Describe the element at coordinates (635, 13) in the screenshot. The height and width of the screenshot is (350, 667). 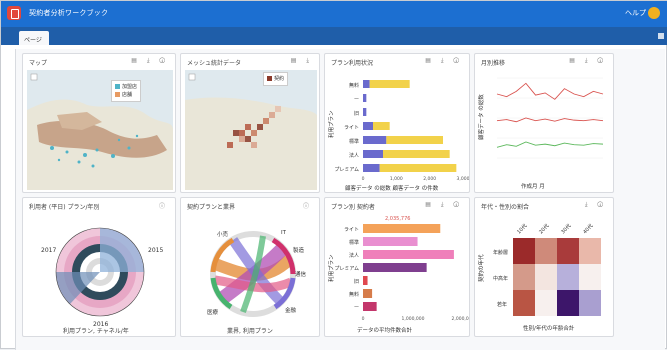
I see `help-link: ヘルプ` at that location.